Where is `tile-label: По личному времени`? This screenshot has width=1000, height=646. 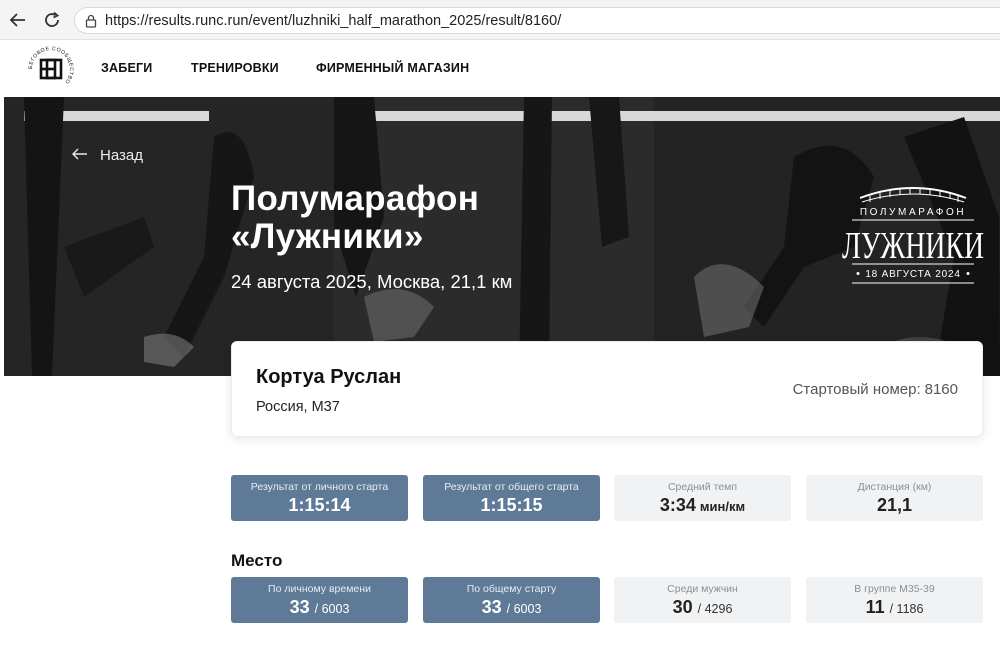
tile-label: По личному времени is located at coordinates (319, 589).